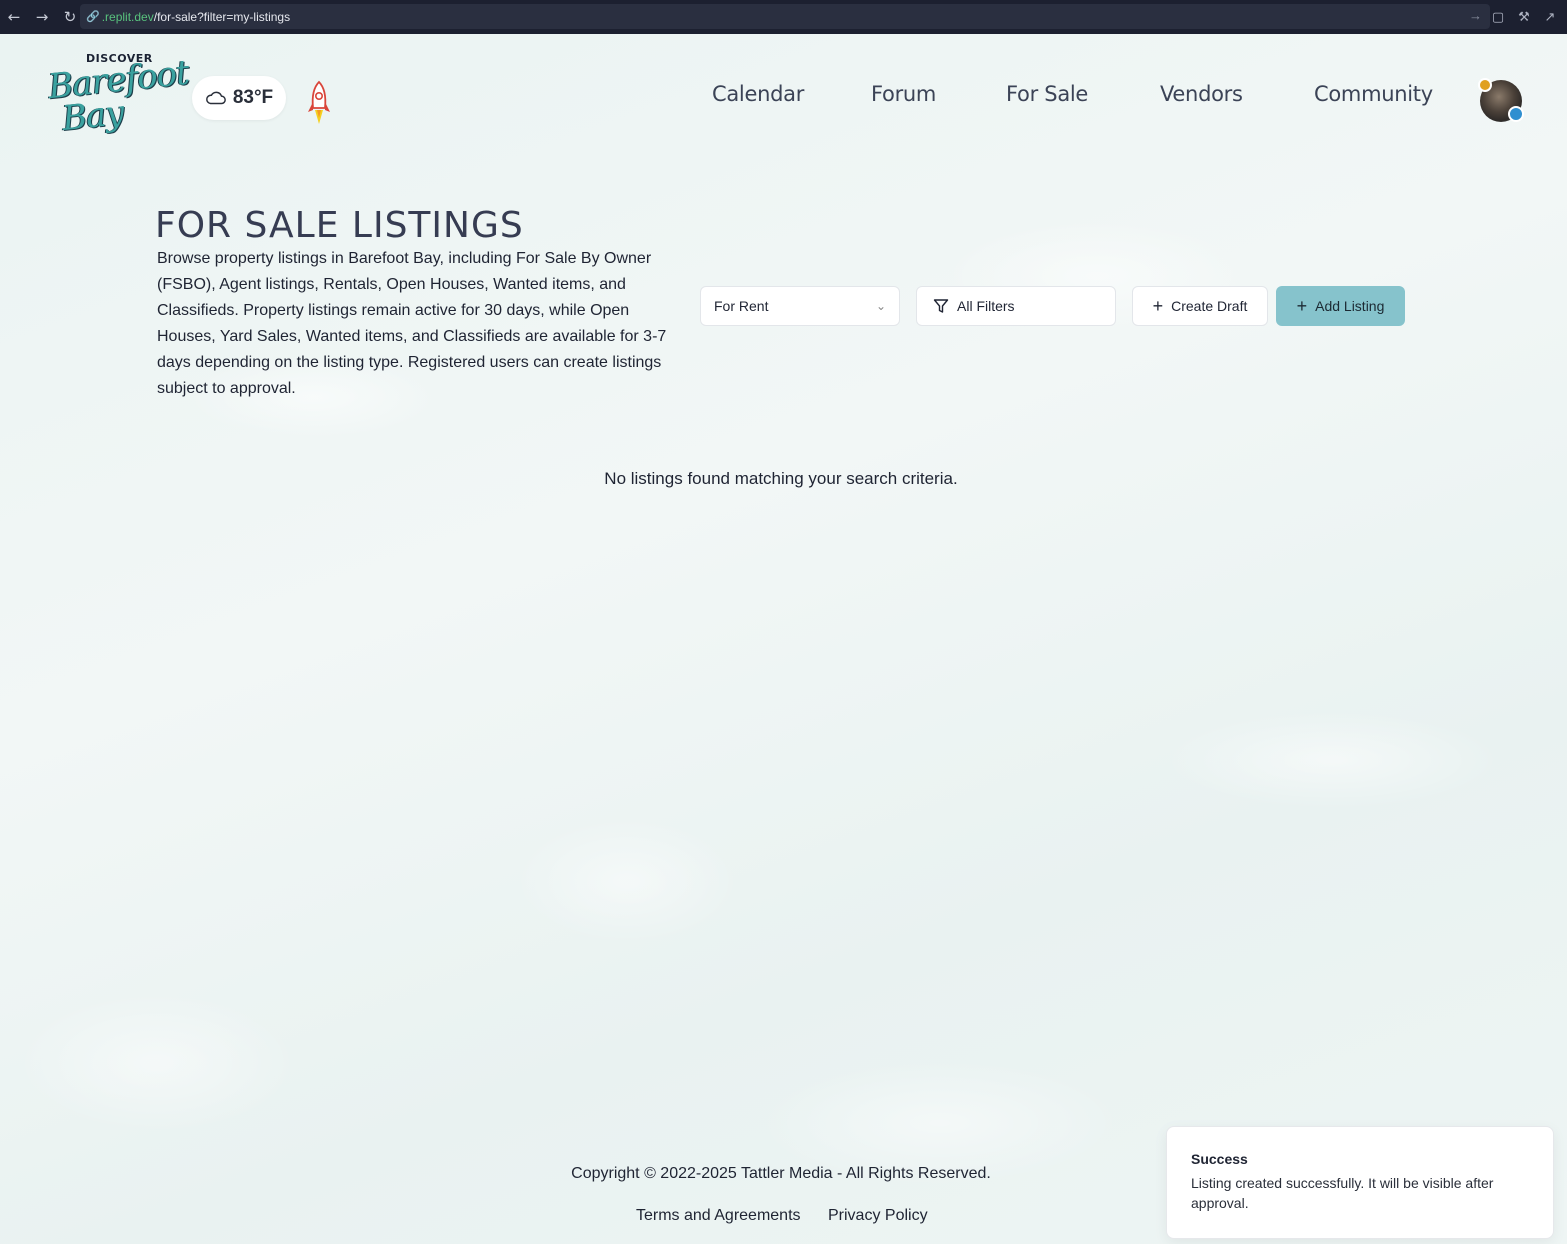 This screenshot has height=1244, width=1567. I want to click on privacy-link: Privacy Policy, so click(878, 1216).